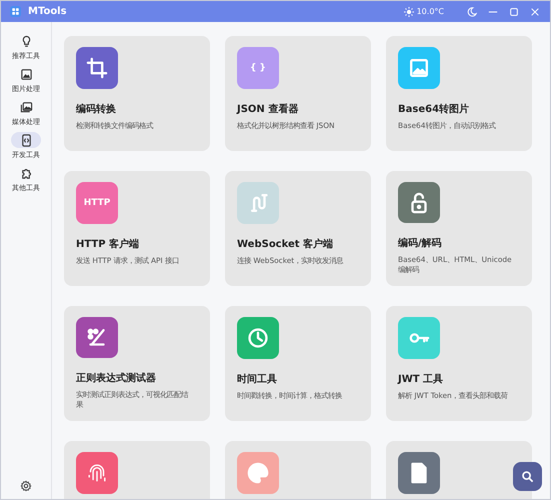  What do you see at coordinates (47, 11) in the screenshot?
I see `window-title: MTools` at bounding box center [47, 11].